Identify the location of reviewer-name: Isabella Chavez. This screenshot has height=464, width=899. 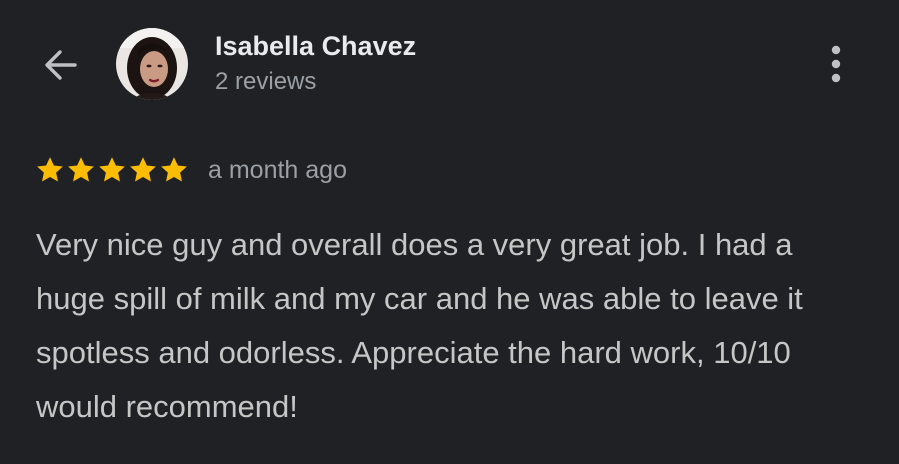
(315, 46).